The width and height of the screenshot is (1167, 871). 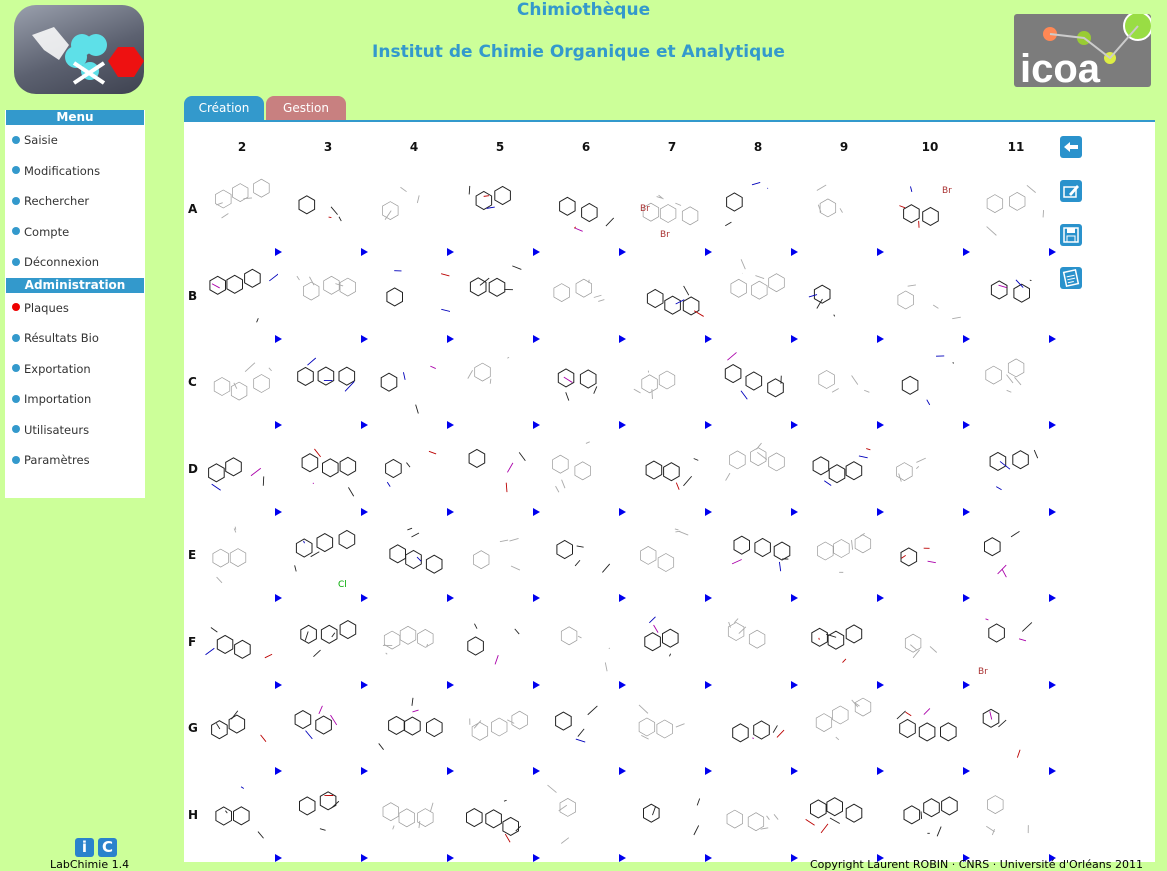 I want to click on edit-icon, so click(x=1071, y=191).